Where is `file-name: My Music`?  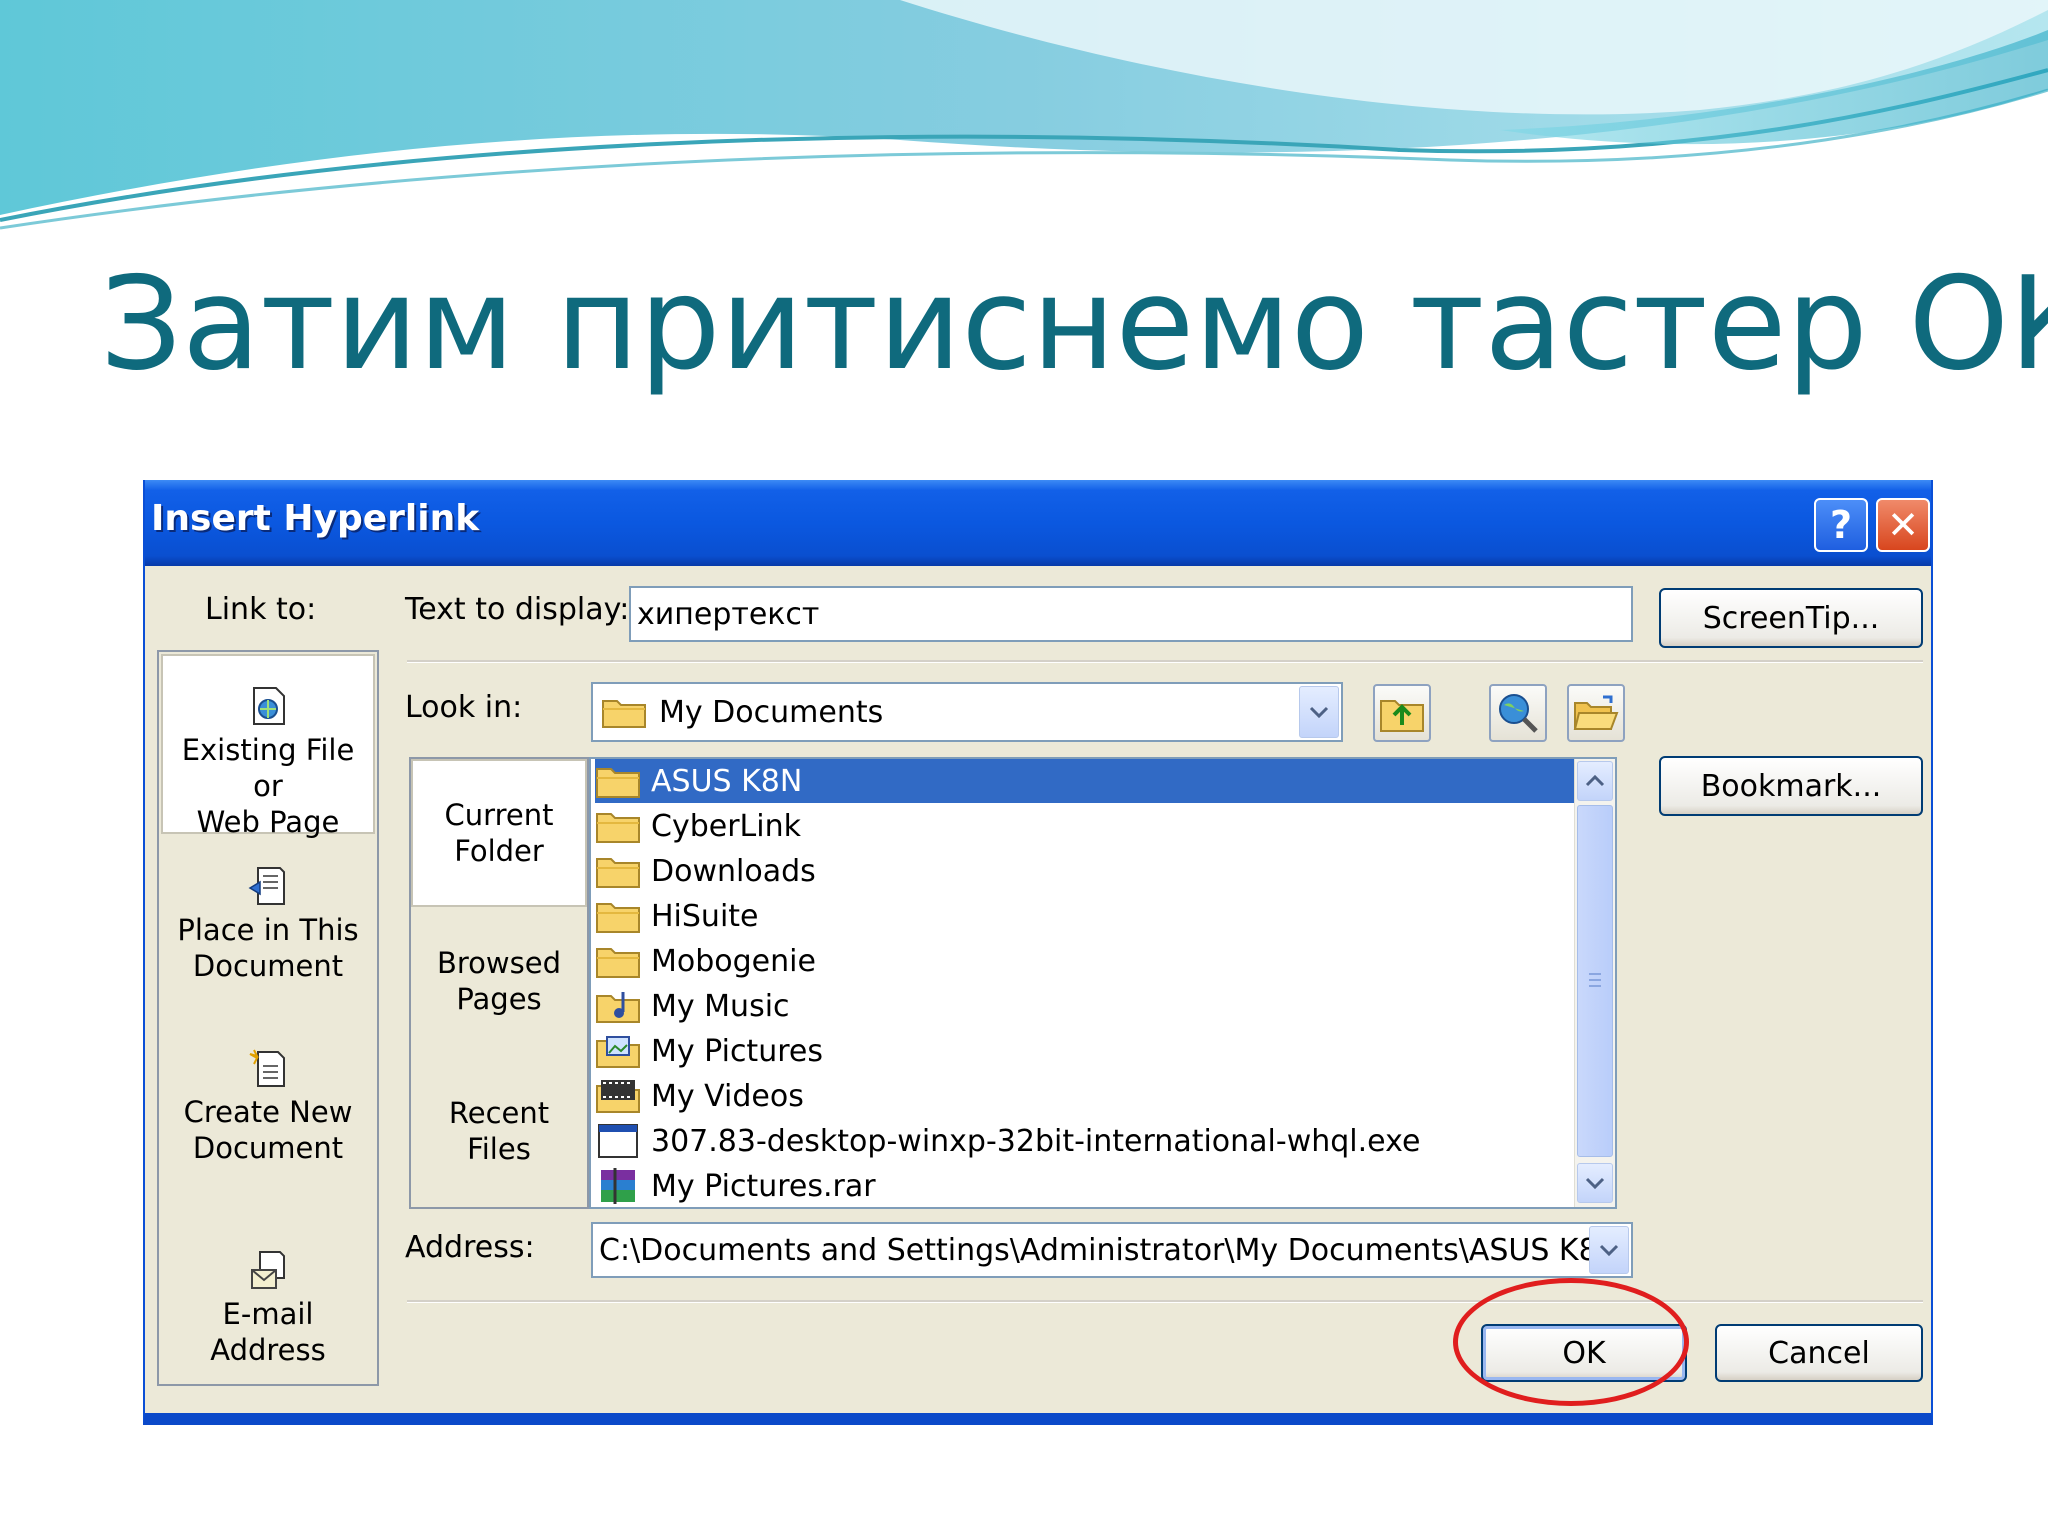
file-name: My Music is located at coordinates (720, 1006).